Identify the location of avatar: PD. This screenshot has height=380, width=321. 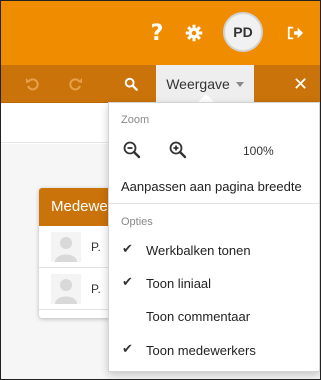
(243, 32).